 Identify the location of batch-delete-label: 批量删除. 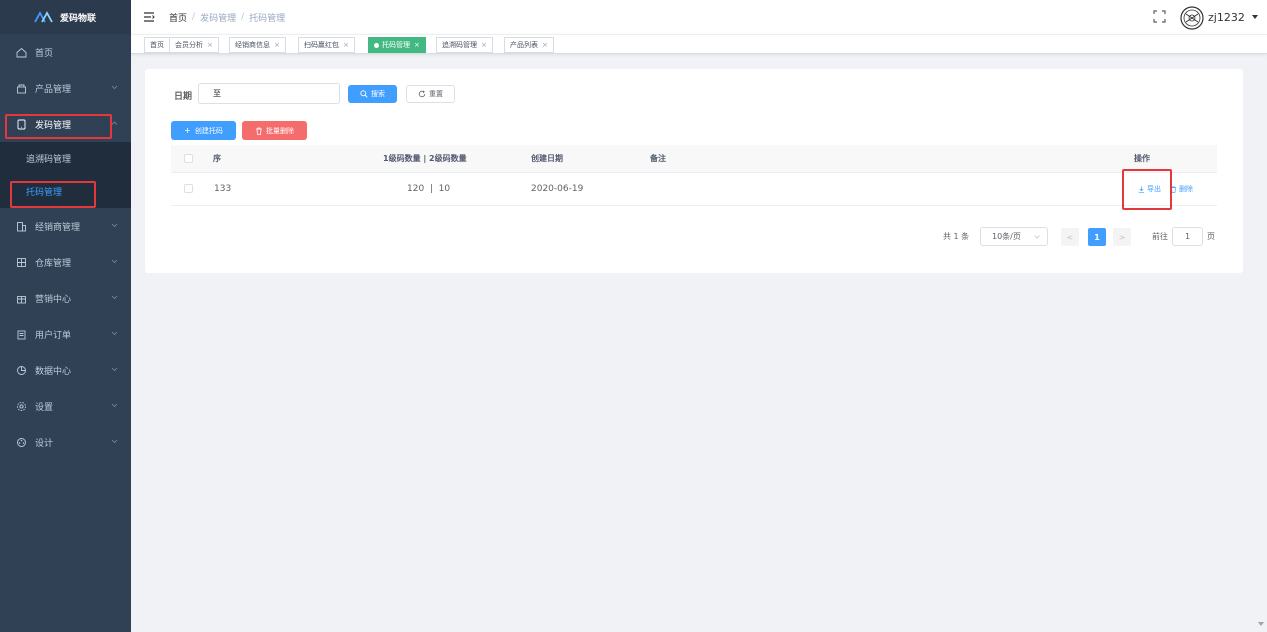
(280, 130).